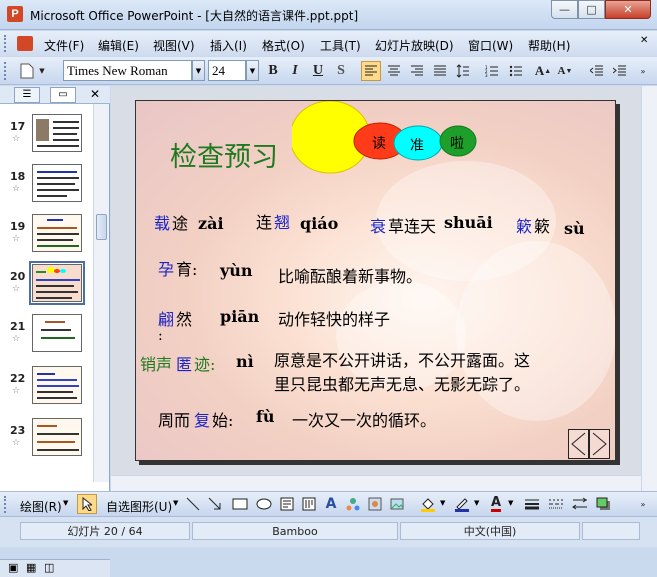 The width and height of the screenshot is (657, 577). Describe the element at coordinates (31, 567) in the screenshot. I see `slide-sorter-view-icon: ▦` at that location.